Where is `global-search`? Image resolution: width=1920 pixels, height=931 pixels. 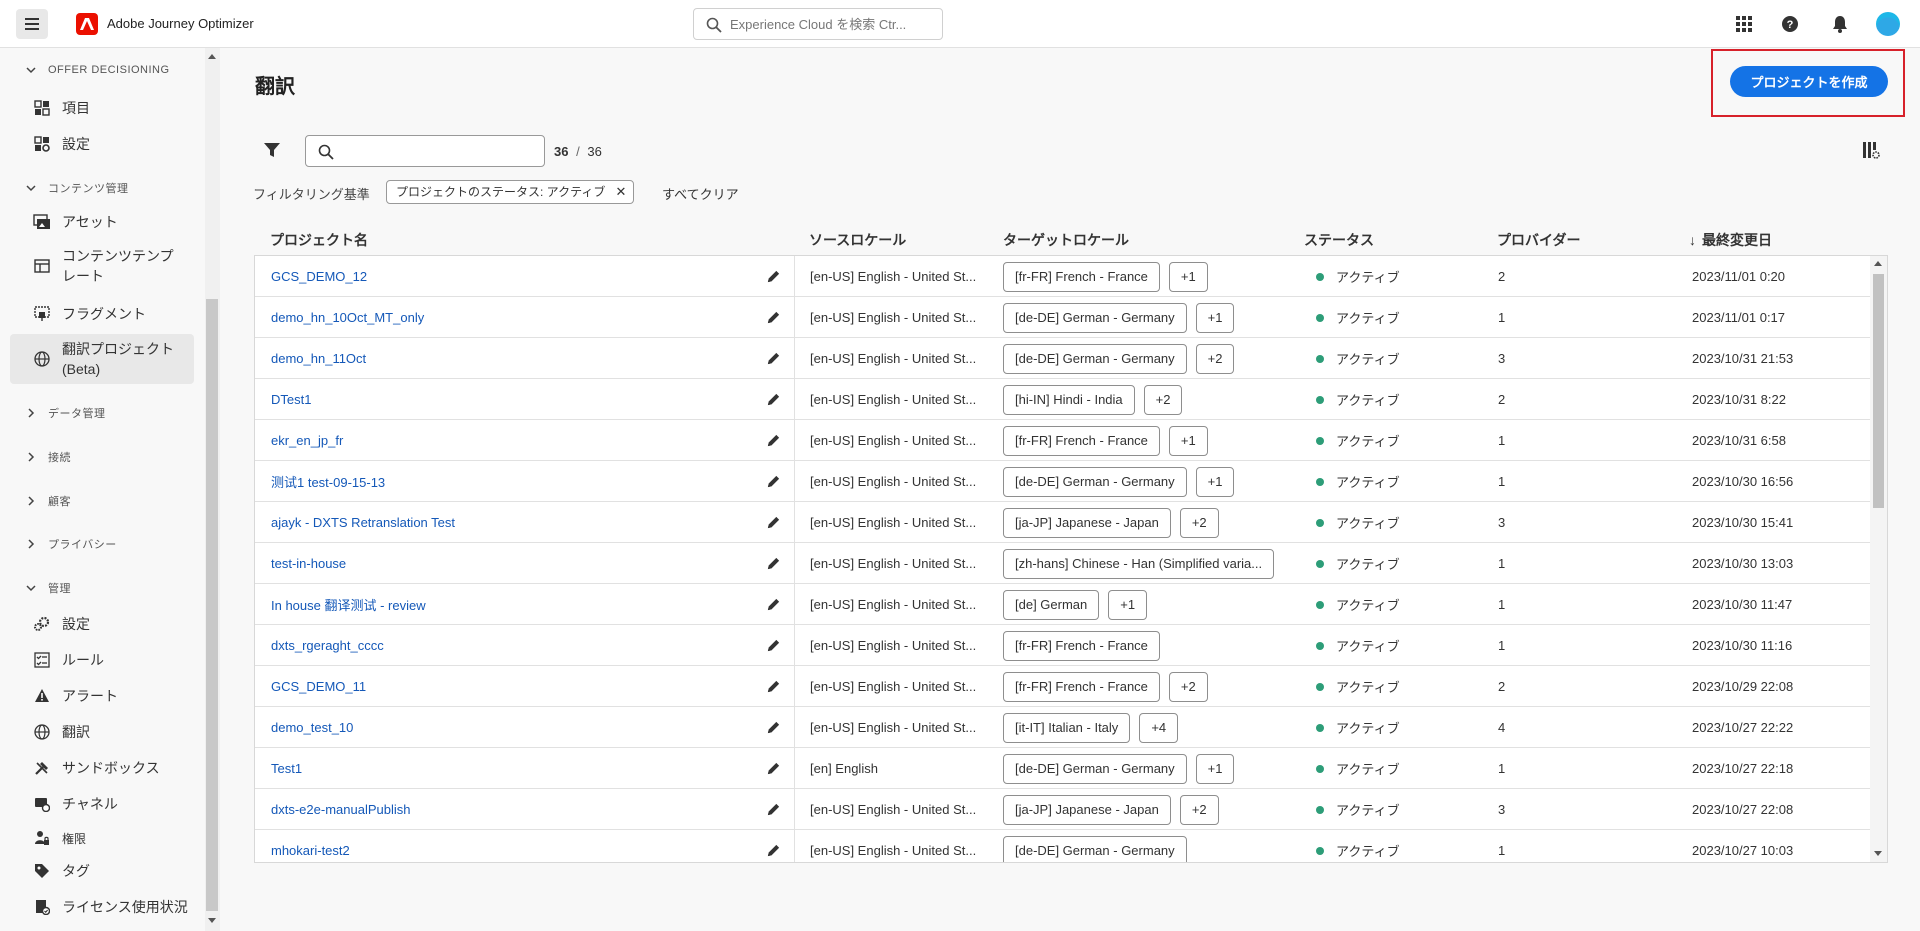
global-search is located at coordinates (818, 24).